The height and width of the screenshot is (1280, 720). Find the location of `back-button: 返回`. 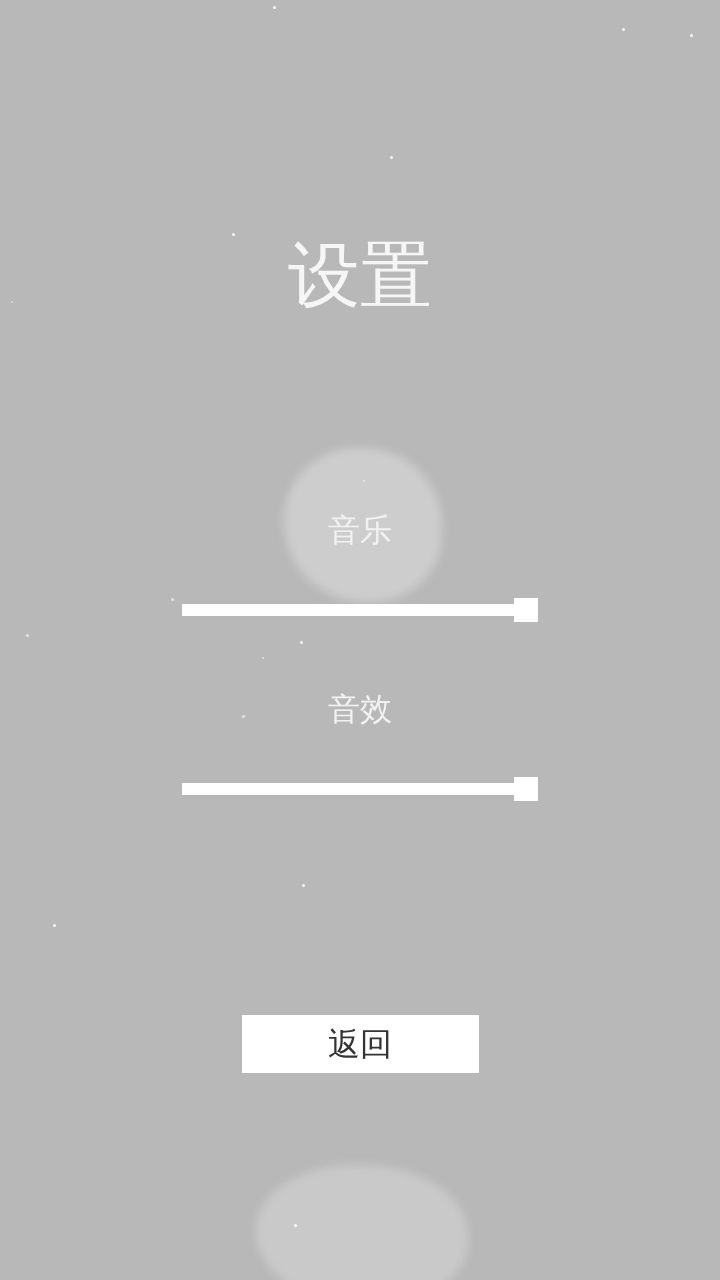

back-button: 返回 is located at coordinates (360, 1044).